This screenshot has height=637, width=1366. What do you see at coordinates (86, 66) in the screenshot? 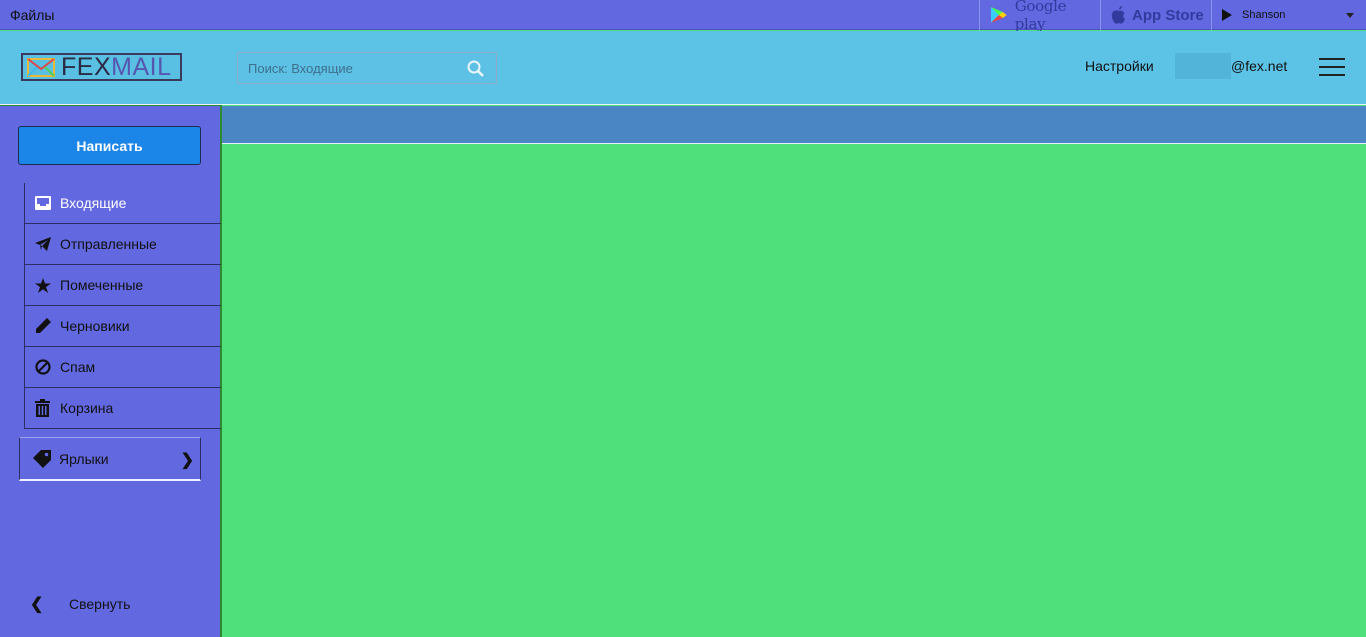
I see `logo-text-fex: FEX` at bounding box center [86, 66].